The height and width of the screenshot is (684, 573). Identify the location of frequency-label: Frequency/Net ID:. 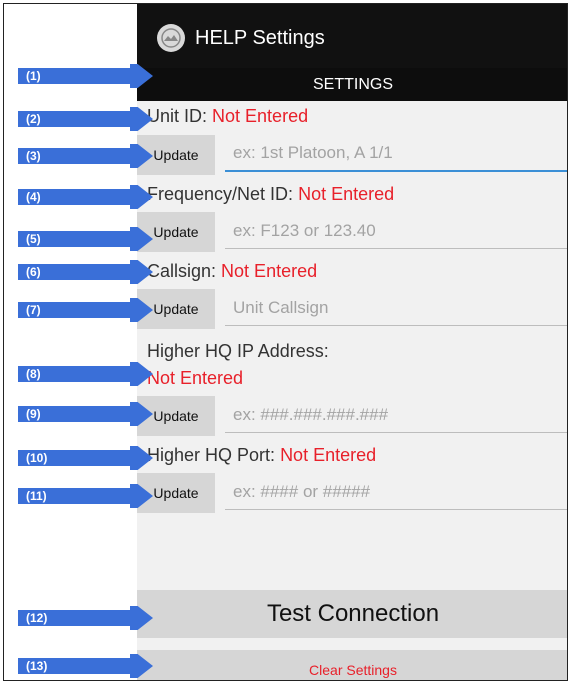
(220, 194).